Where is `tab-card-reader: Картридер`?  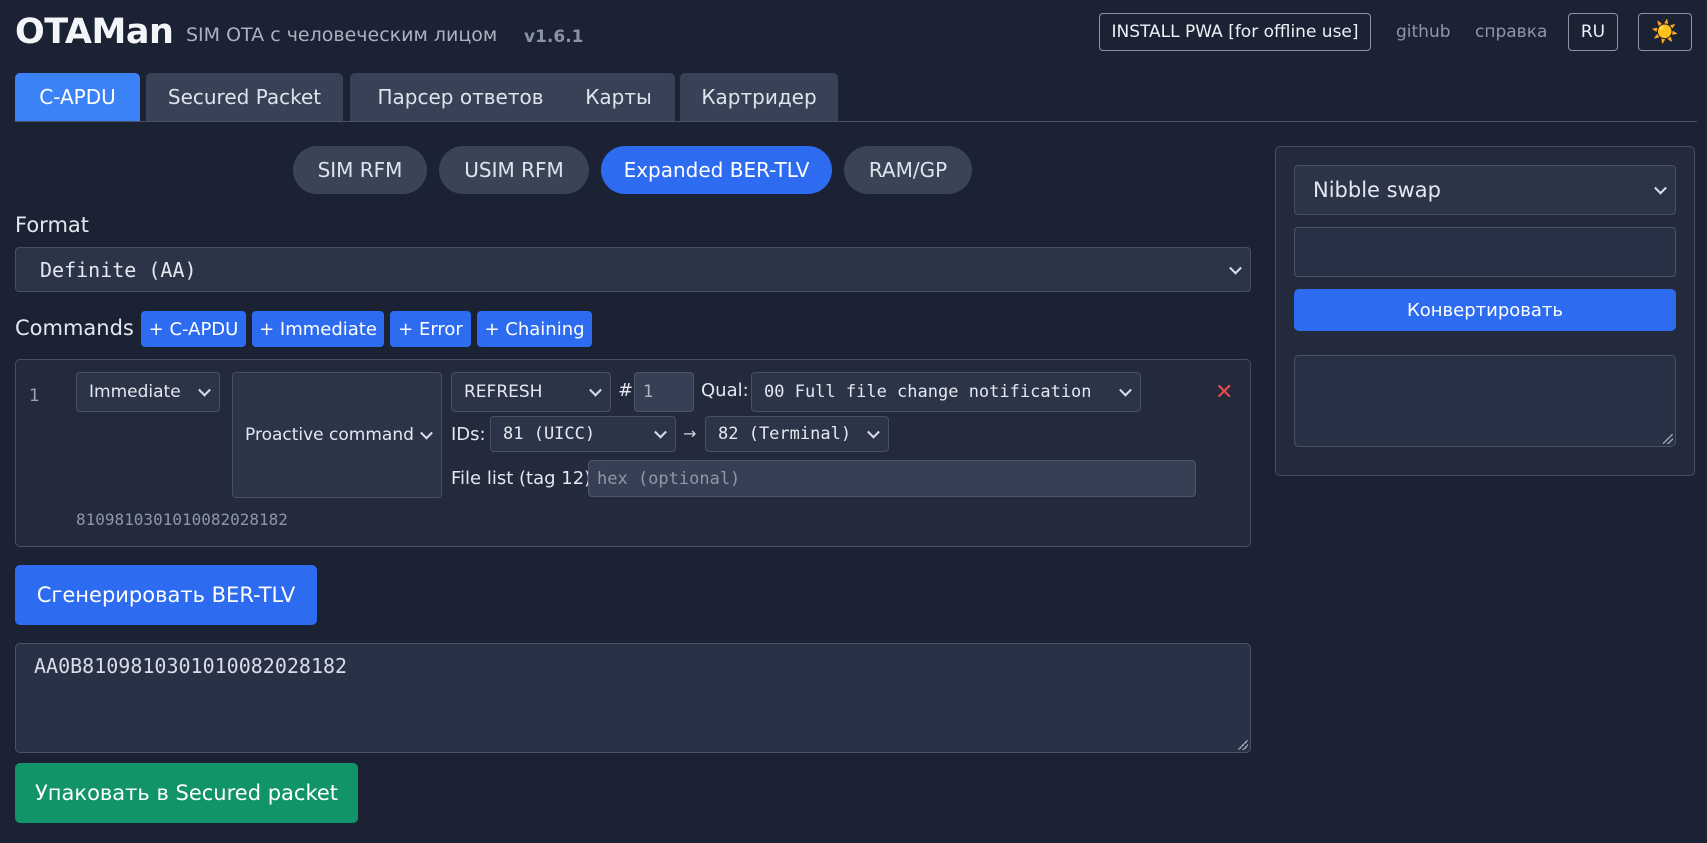 tab-card-reader: Картридер is located at coordinates (759, 97).